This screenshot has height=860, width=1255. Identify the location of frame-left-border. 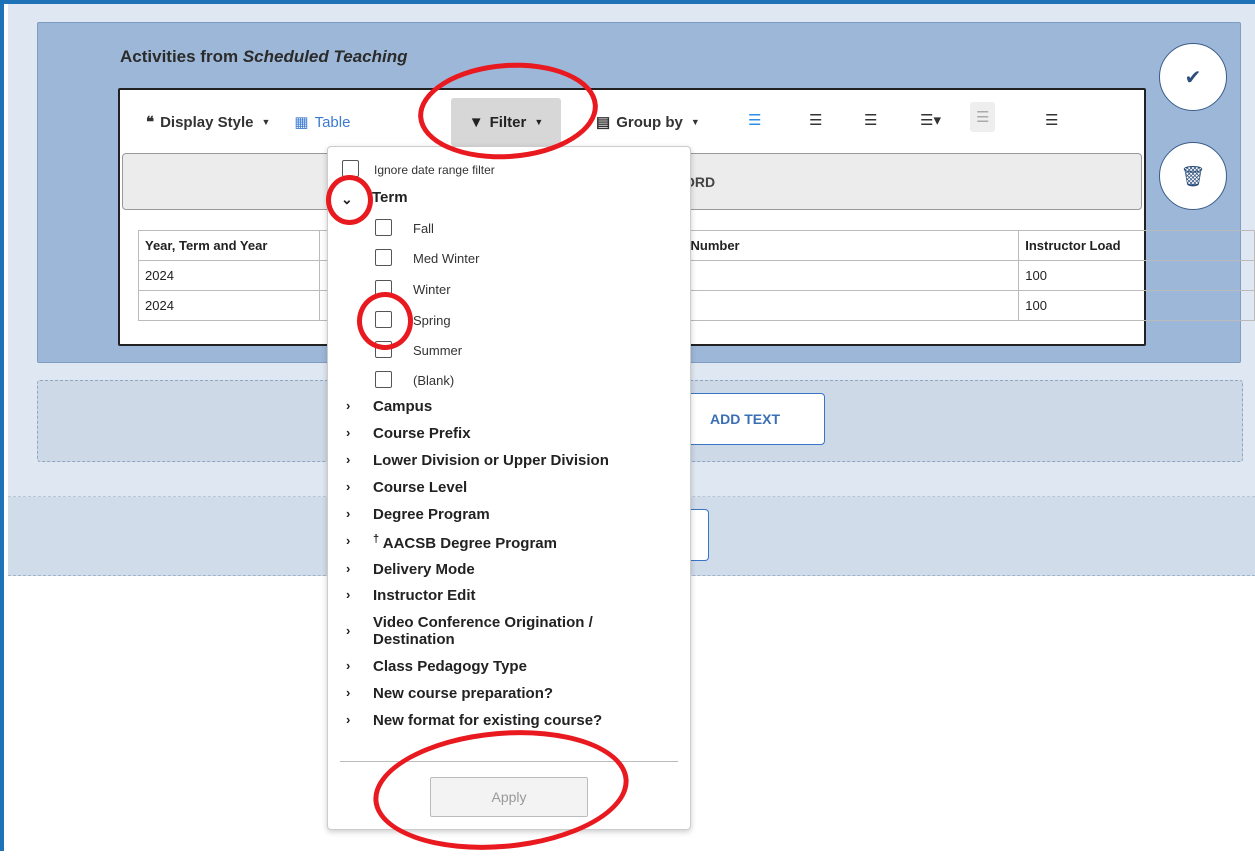
(2, 425).